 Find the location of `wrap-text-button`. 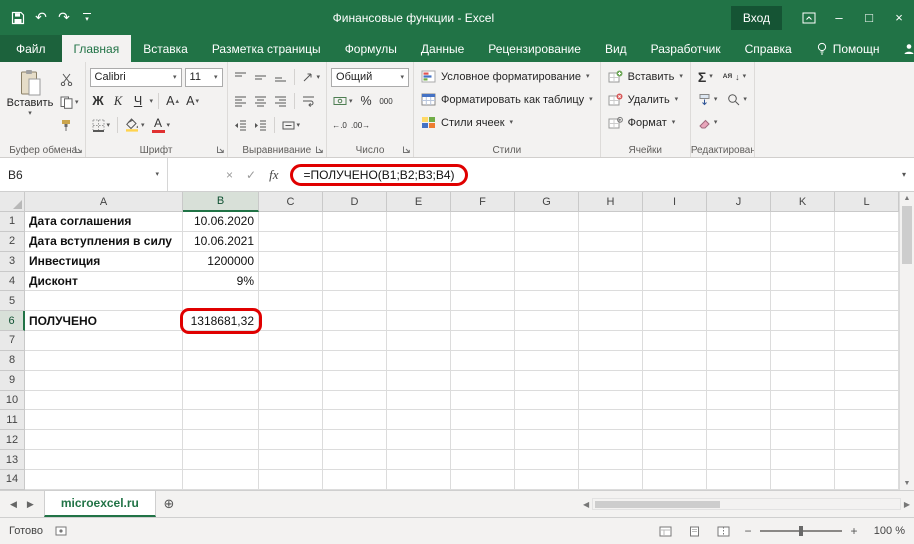

wrap-text-button is located at coordinates (308, 101).